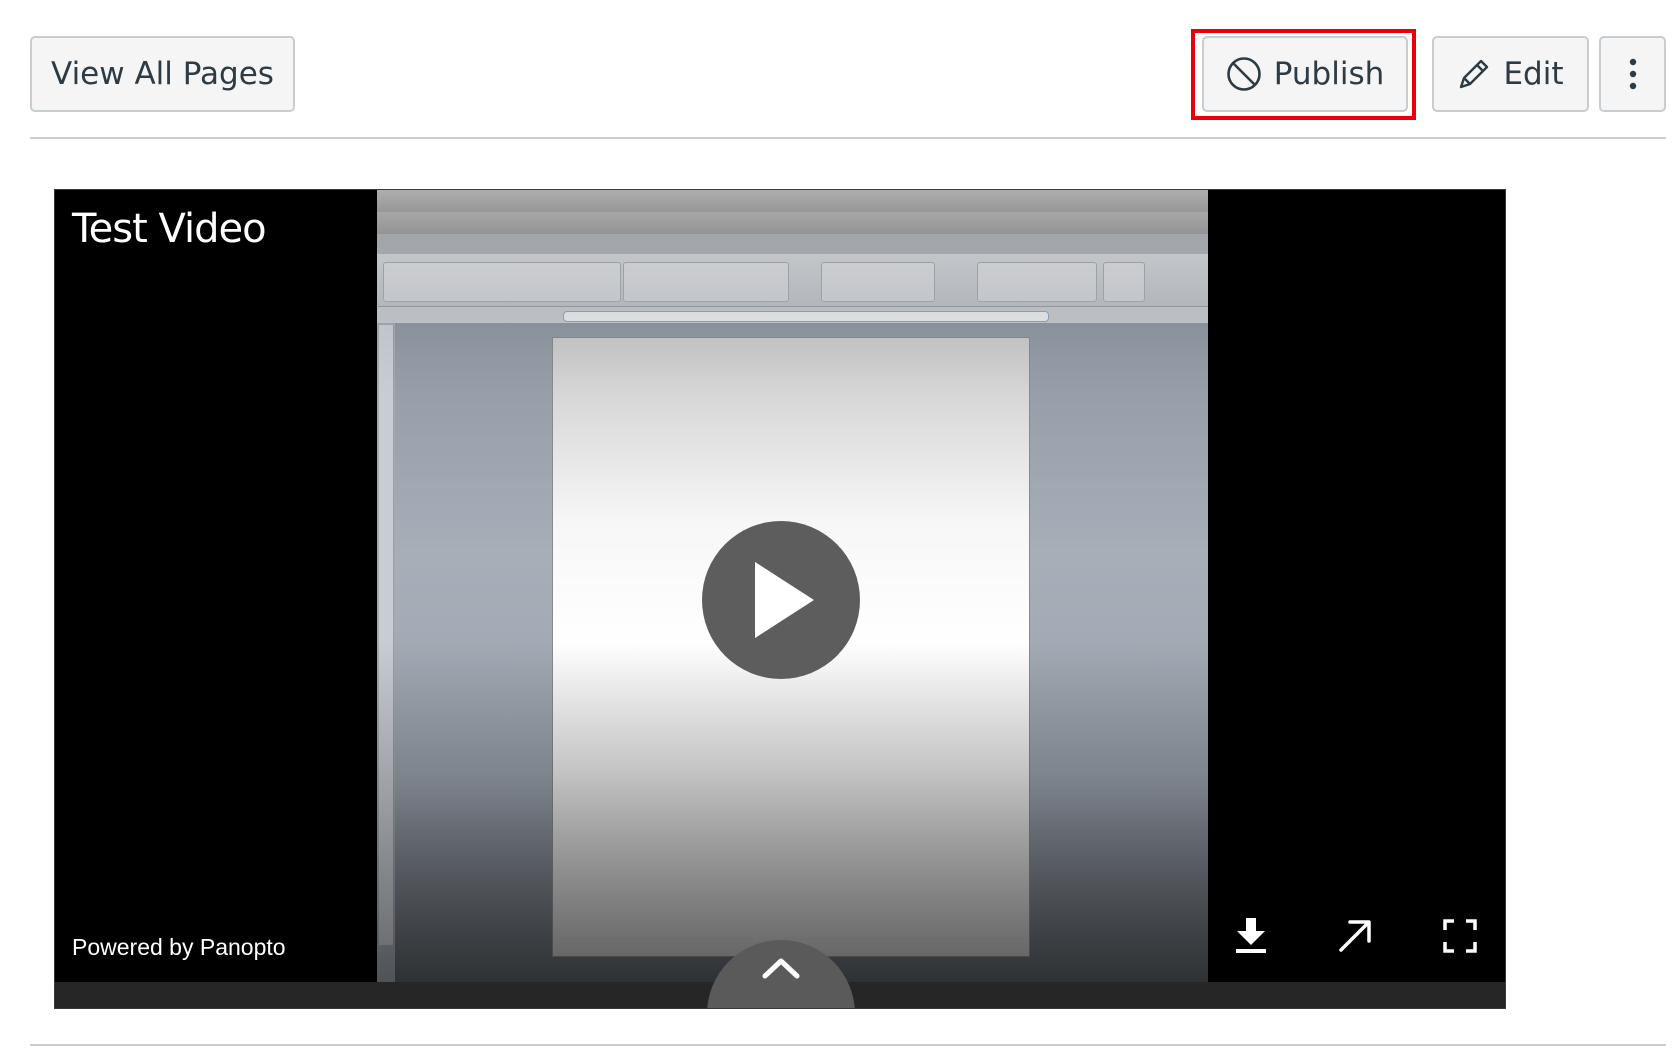  What do you see at coordinates (848, 1045) in the screenshot?
I see `footer-divider` at bounding box center [848, 1045].